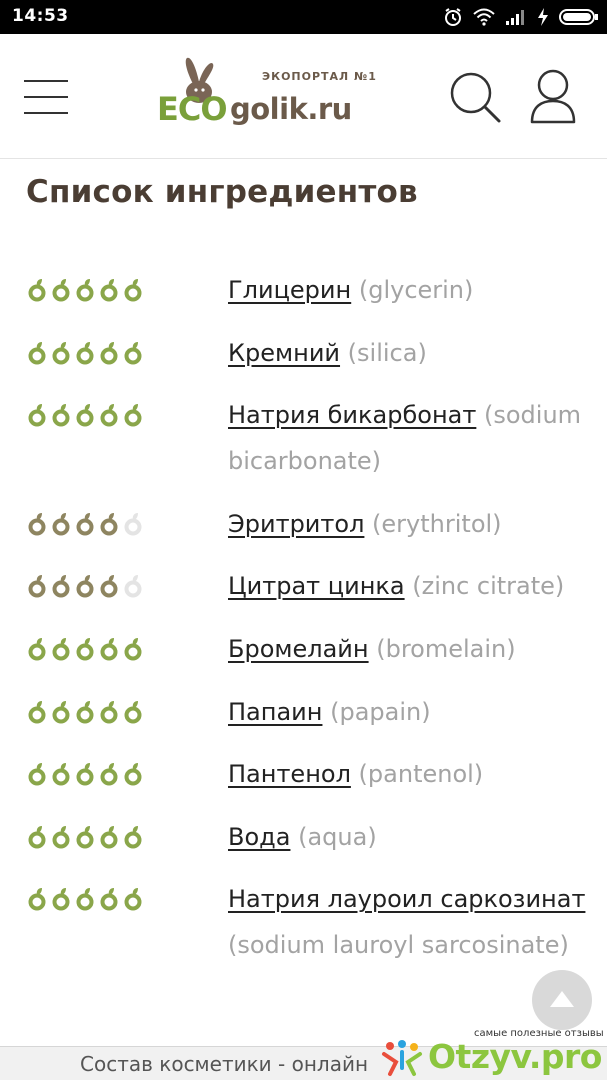 Image resolution: width=607 pixels, height=1080 pixels. What do you see at coordinates (298, 649) in the screenshot?
I see `ingredient-link: Бромелайн` at bounding box center [298, 649].